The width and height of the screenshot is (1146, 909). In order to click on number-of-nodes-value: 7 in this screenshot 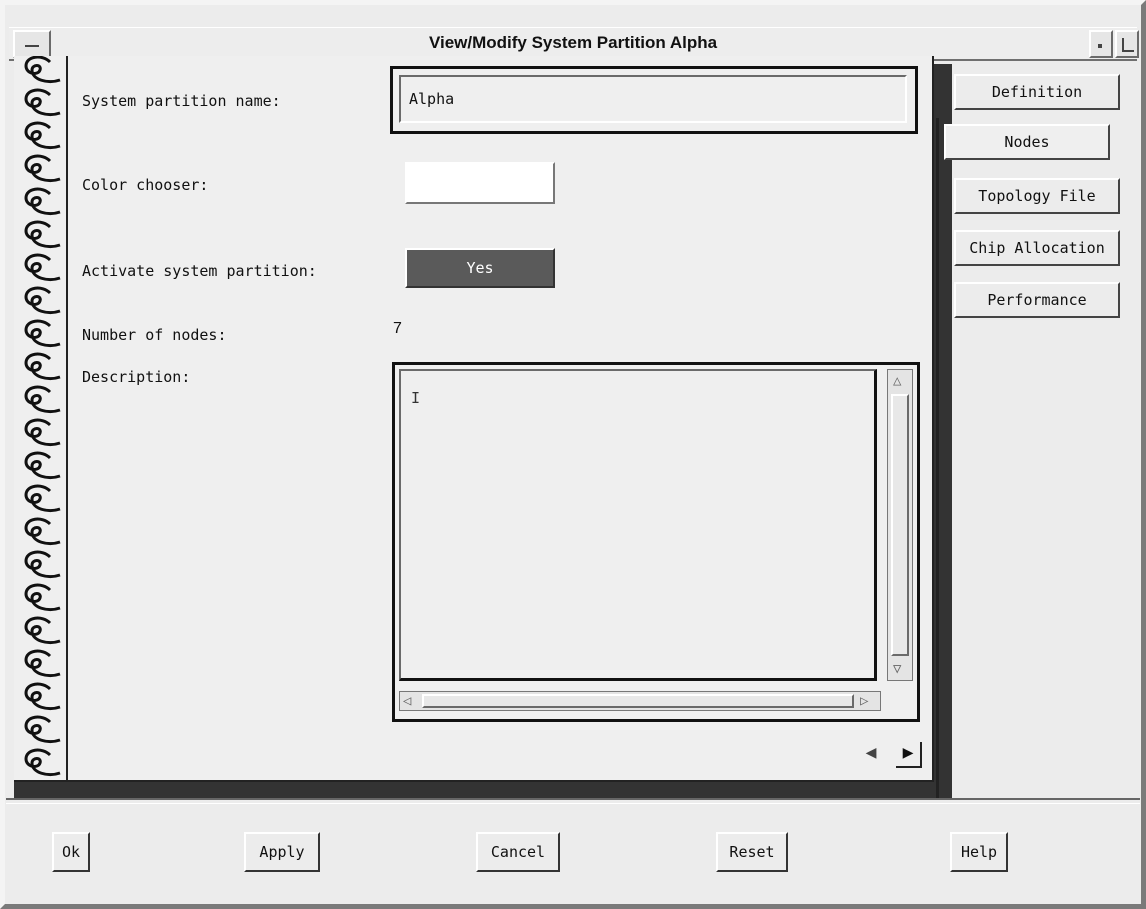, I will do `click(397, 328)`.